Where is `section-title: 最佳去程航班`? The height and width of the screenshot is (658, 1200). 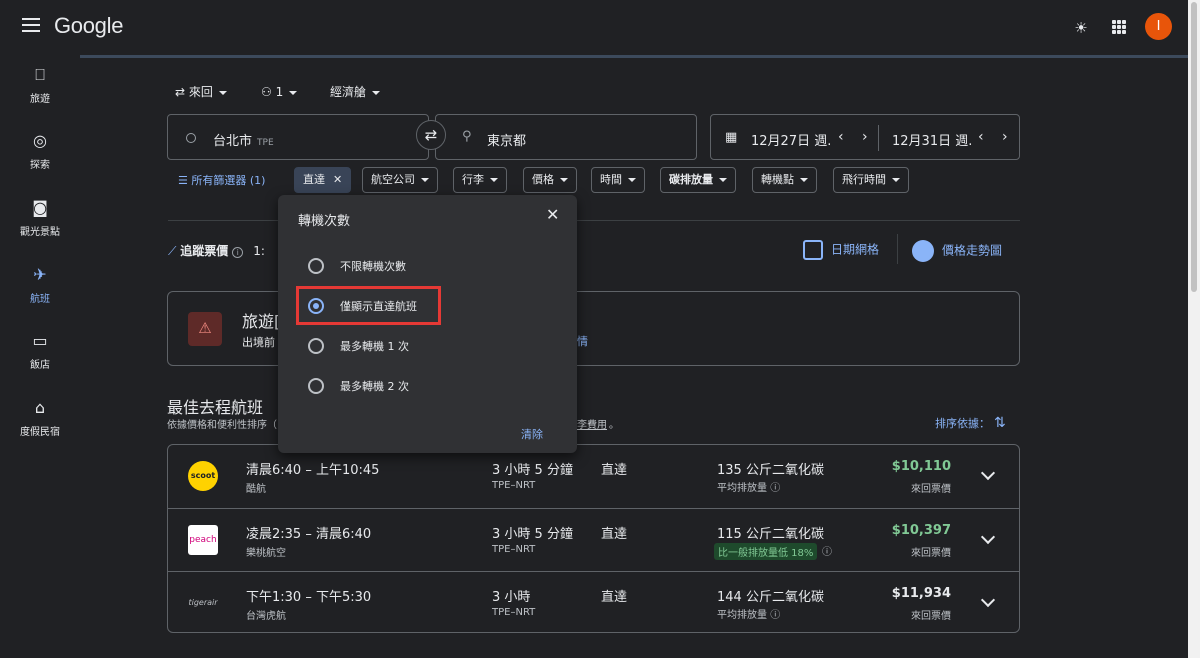 section-title: 最佳去程航班 is located at coordinates (215, 407).